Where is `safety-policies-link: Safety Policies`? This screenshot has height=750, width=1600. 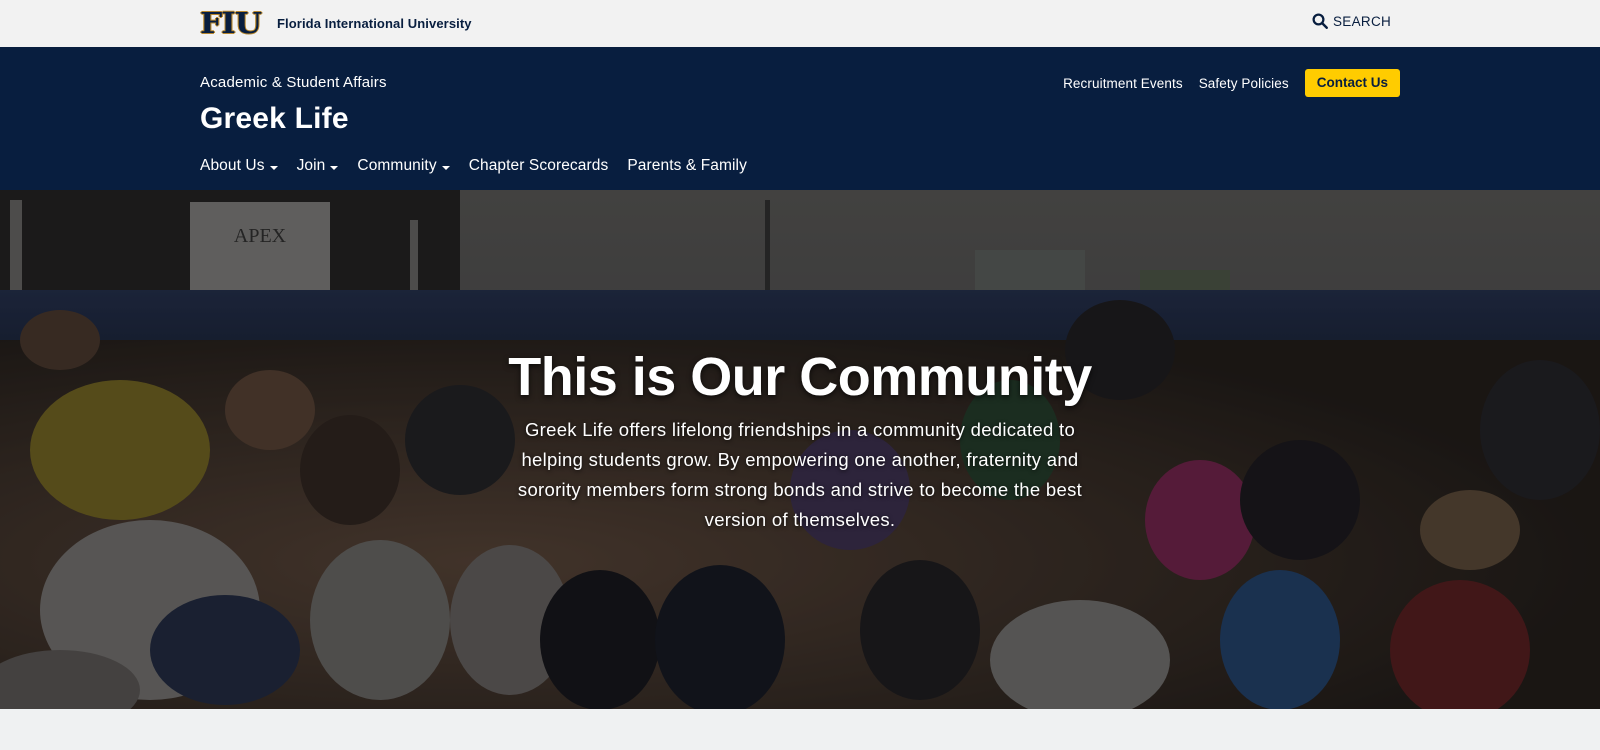
safety-policies-link: Safety Policies is located at coordinates (1244, 83).